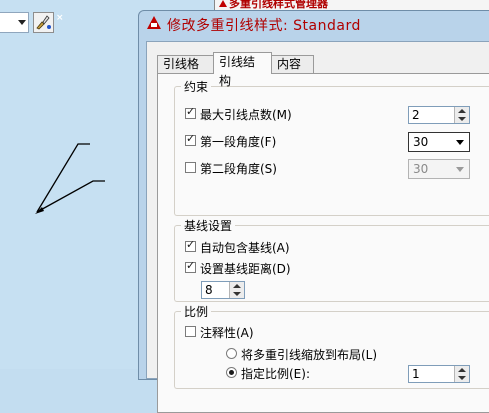 The height and width of the screenshot is (413, 489). What do you see at coordinates (295, 141) in the screenshot?
I see `first-angle-checkbox: 第一段角度(F)` at bounding box center [295, 141].